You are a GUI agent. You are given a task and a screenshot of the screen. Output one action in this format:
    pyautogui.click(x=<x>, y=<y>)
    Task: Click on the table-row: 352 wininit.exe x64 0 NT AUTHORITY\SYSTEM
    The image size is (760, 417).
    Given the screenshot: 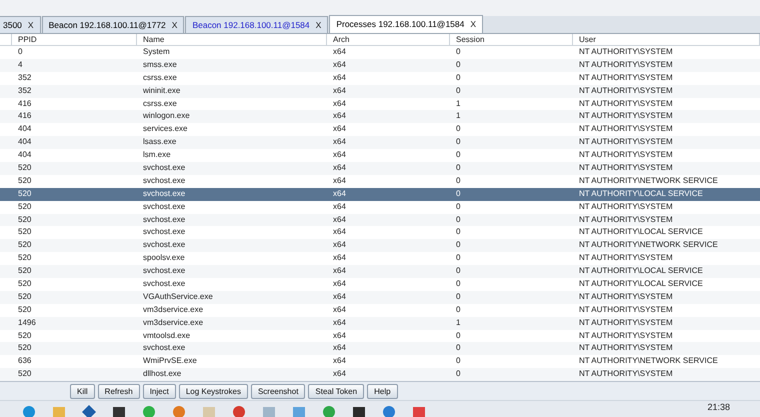 What is the action you would take?
    pyautogui.click(x=380, y=91)
    